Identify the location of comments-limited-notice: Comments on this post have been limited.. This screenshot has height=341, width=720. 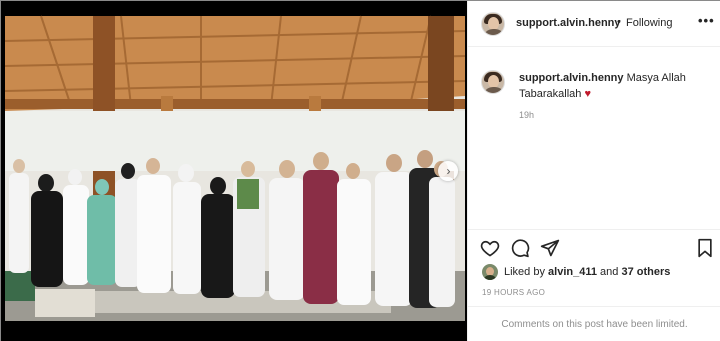
(594, 323).